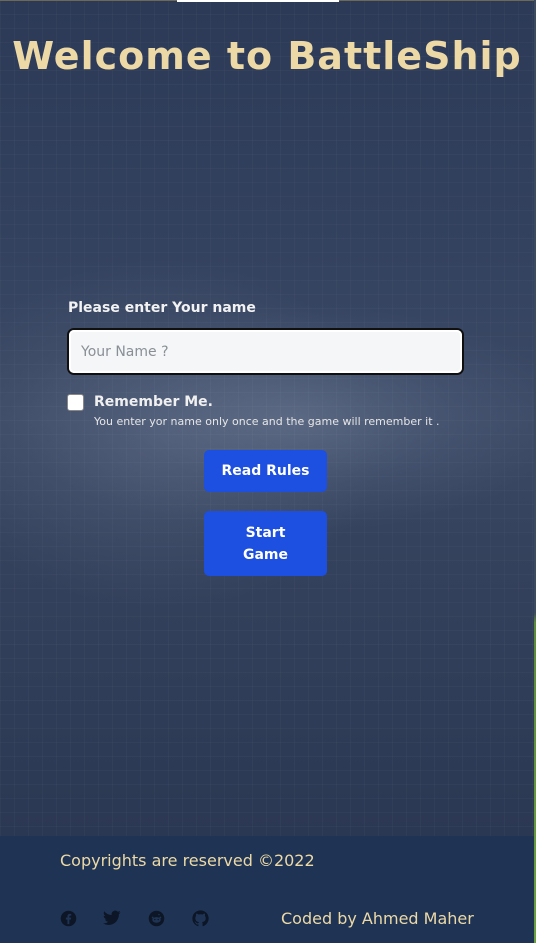 The width and height of the screenshot is (536, 943). What do you see at coordinates (162, 308) in the screenshot?
I see `name-label: Please enter Your name` at bounding box center [162, 308].